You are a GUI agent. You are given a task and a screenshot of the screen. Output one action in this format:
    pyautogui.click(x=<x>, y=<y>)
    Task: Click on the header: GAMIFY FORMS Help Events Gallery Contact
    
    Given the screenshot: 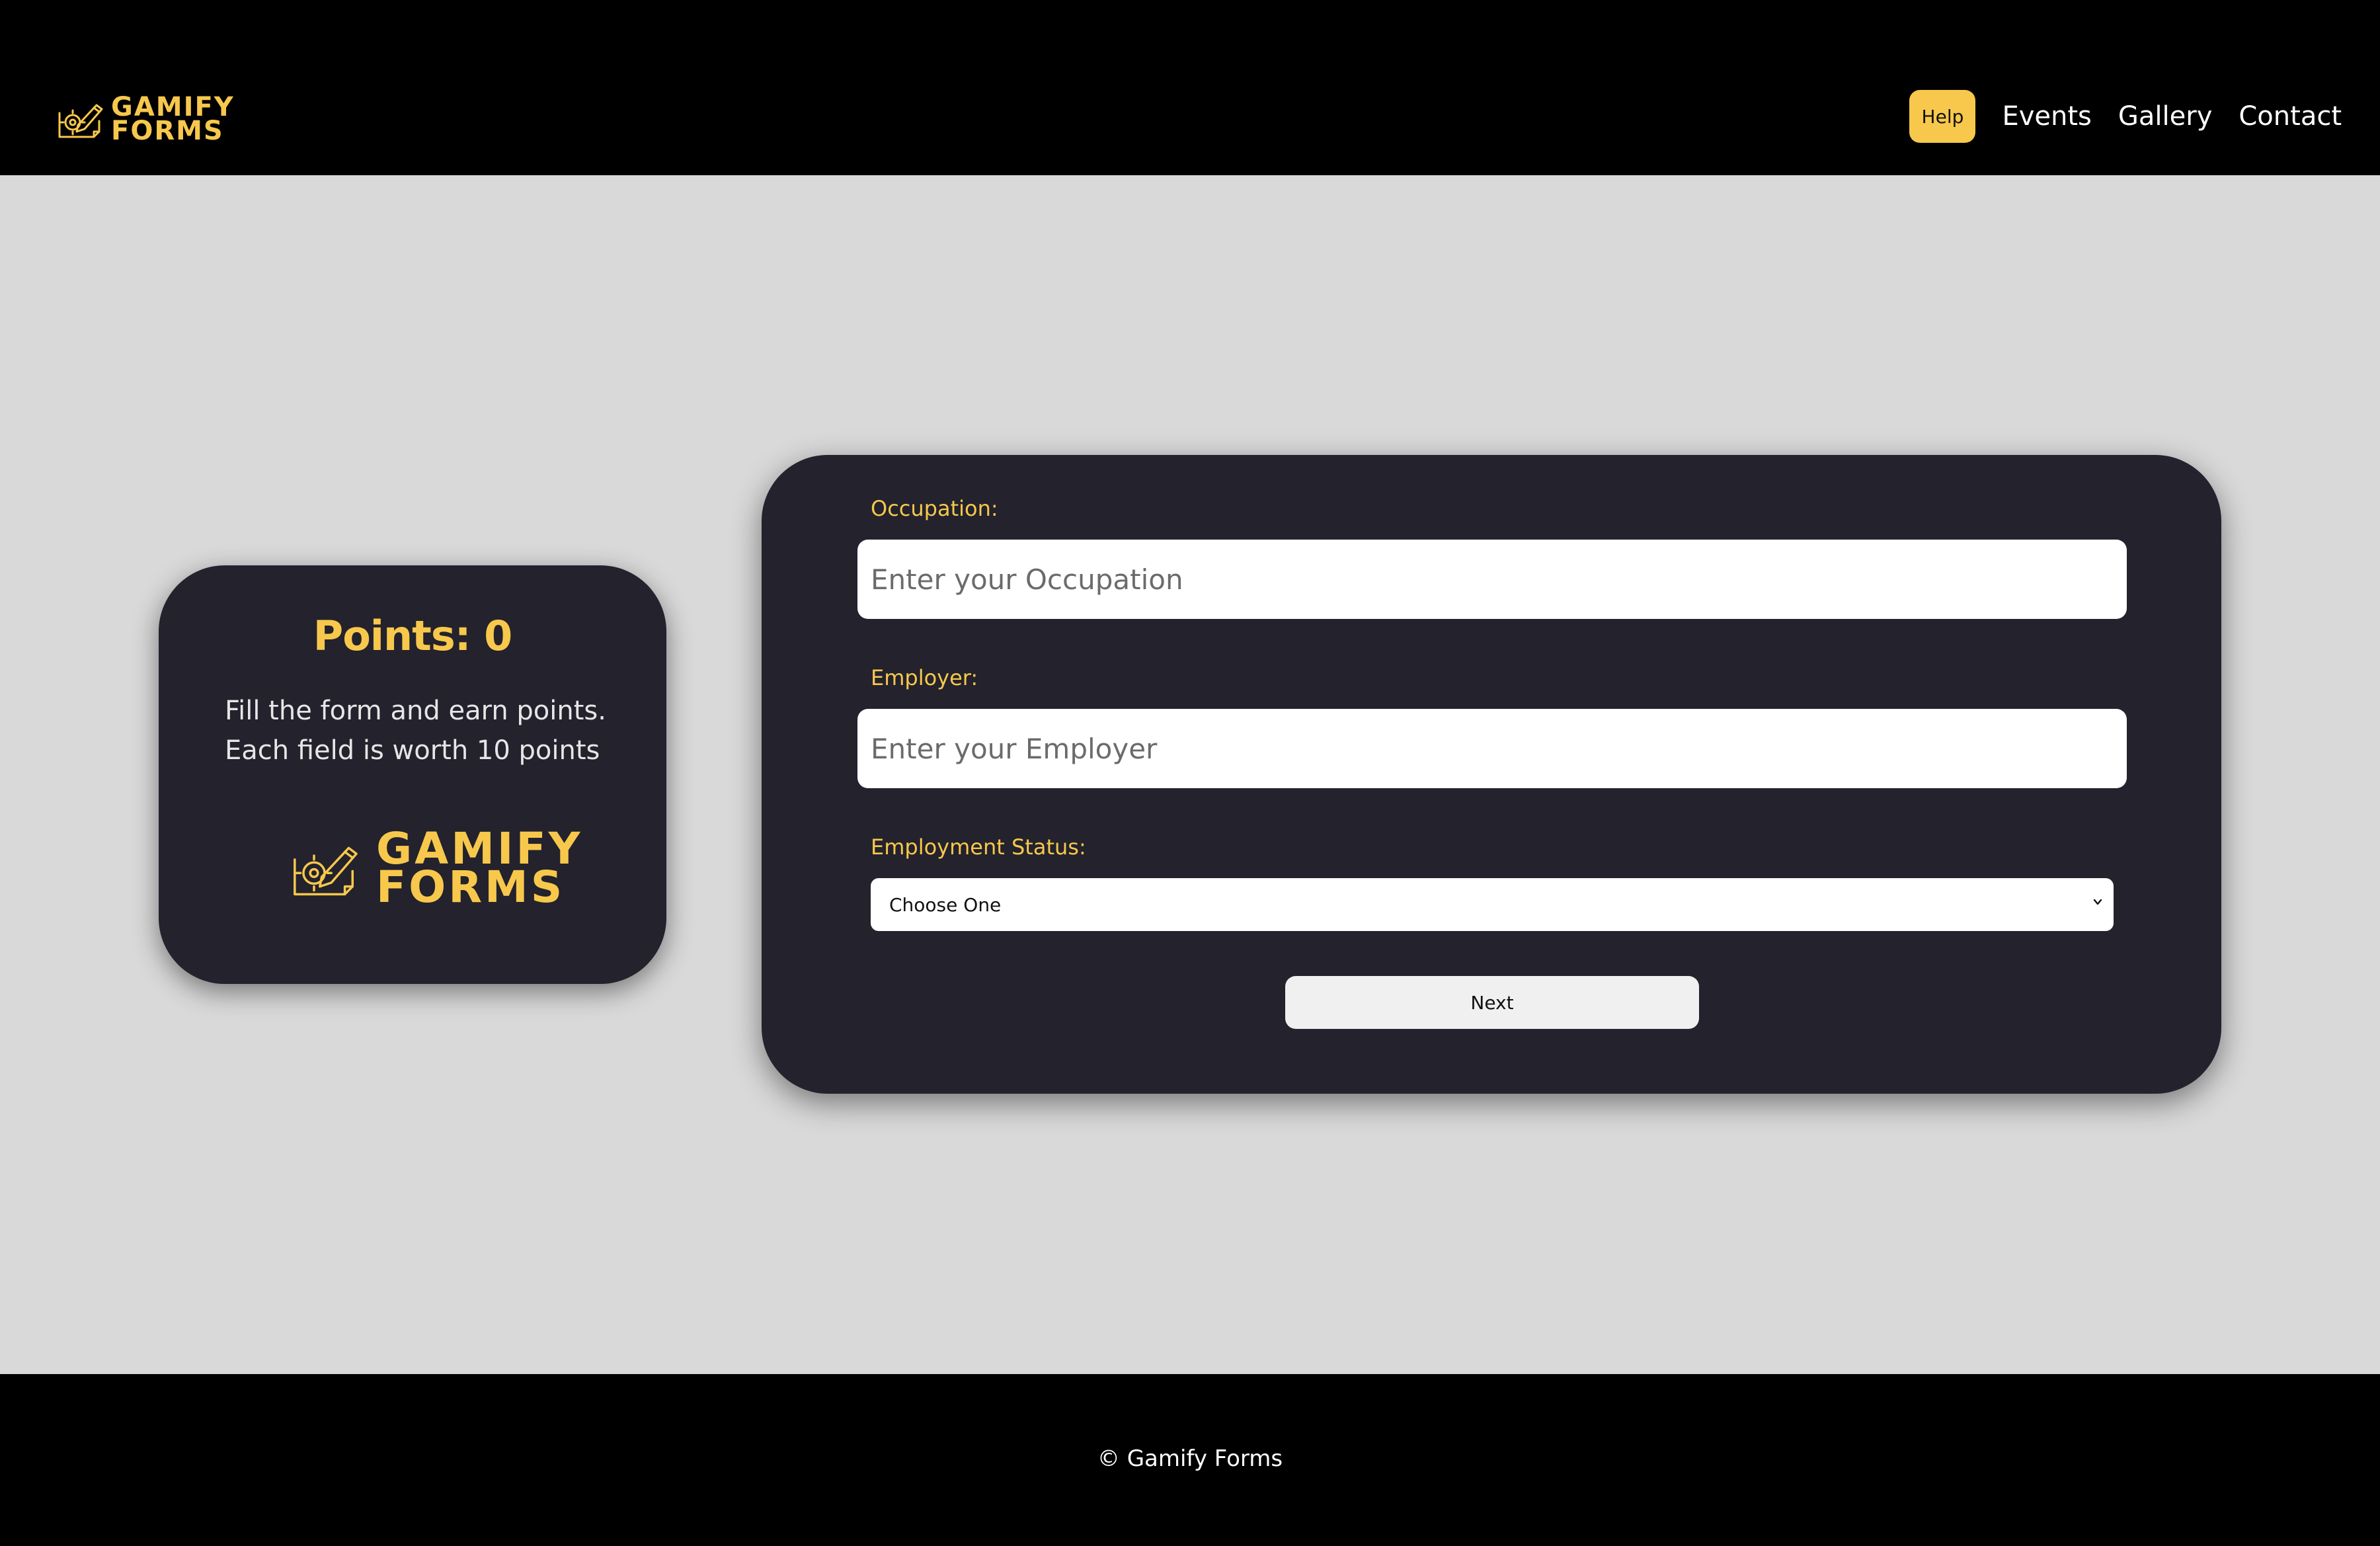 What is the action you would take?
    pyautogui.click(x=1190, y=87)
    